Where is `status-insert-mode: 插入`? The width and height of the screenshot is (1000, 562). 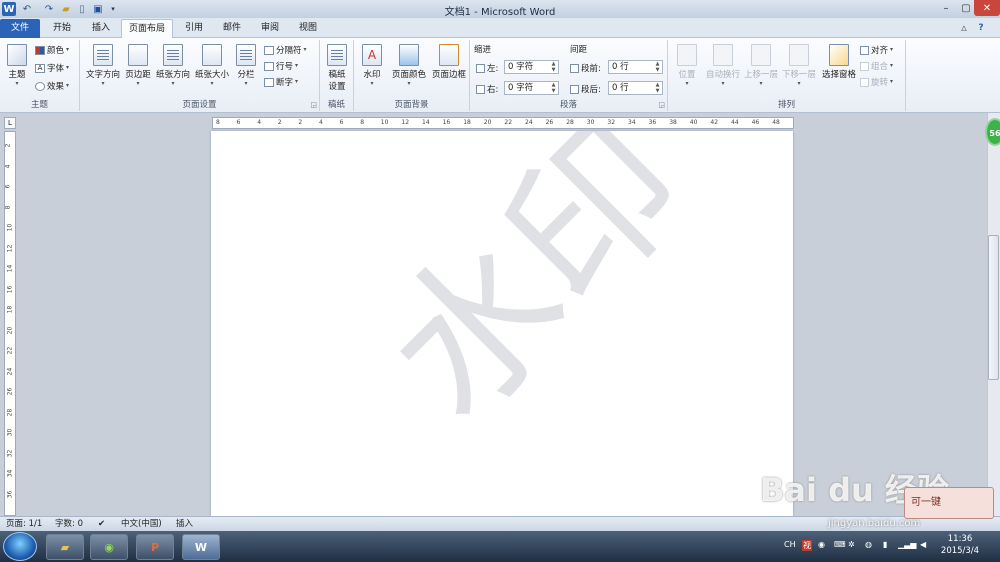 status-insert-mode: 插入 is located at coordinates (184, 524).